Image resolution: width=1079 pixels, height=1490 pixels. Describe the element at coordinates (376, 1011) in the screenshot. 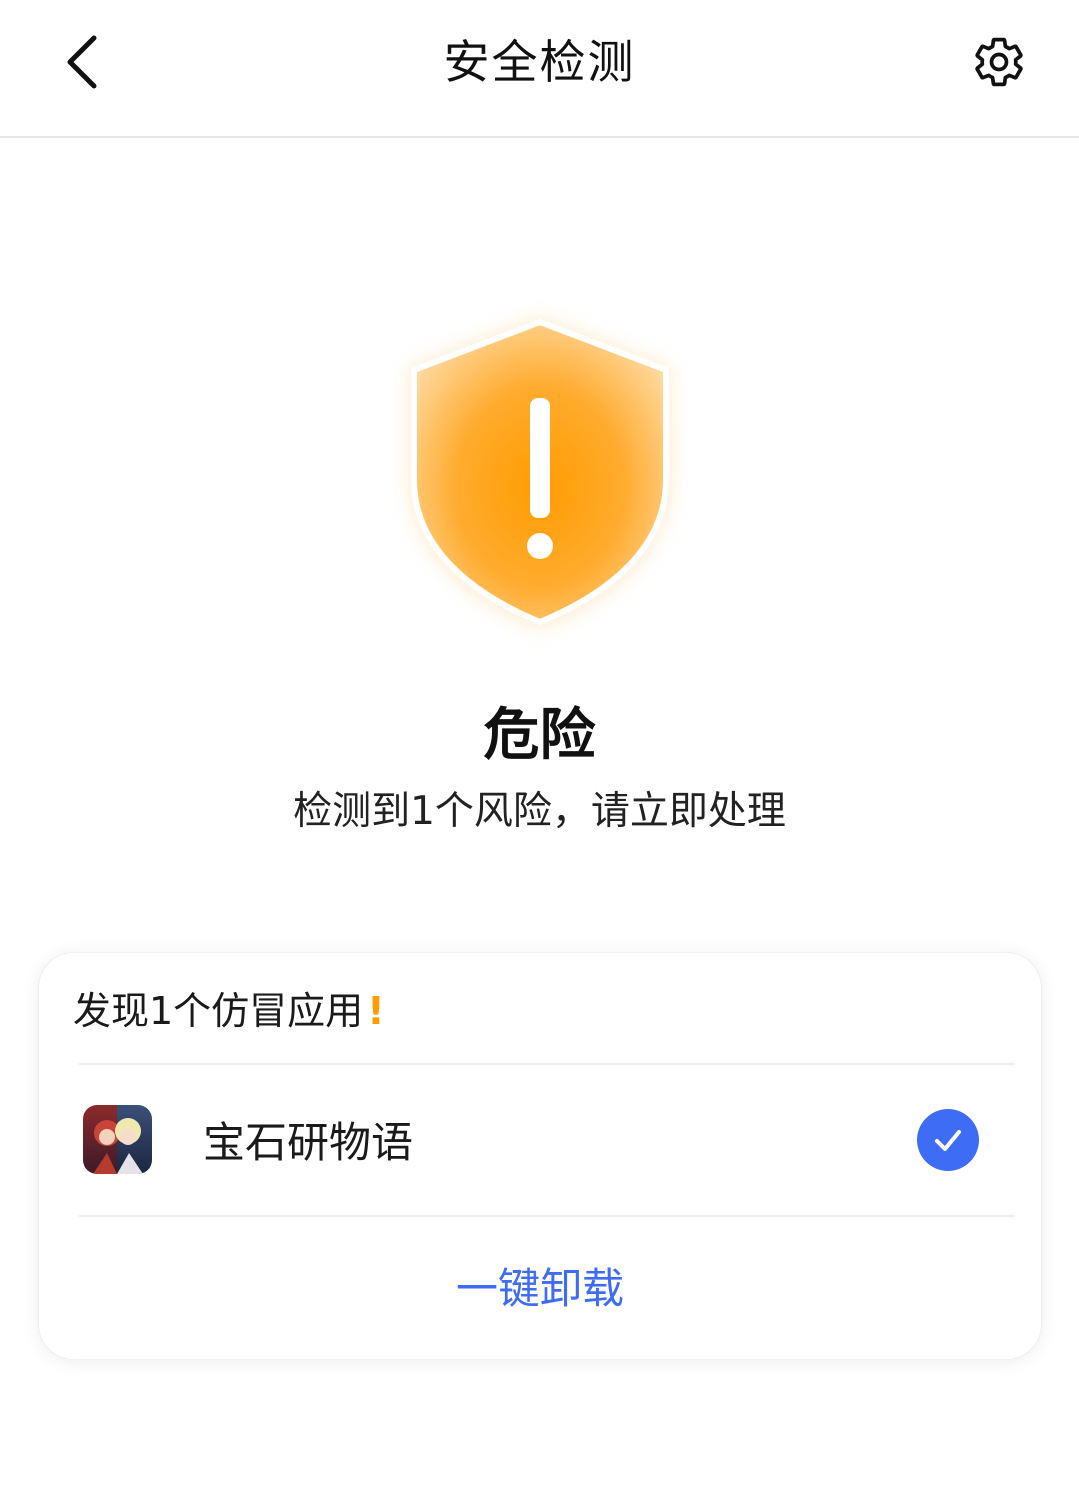

I see `warning-mark: !` at that location.